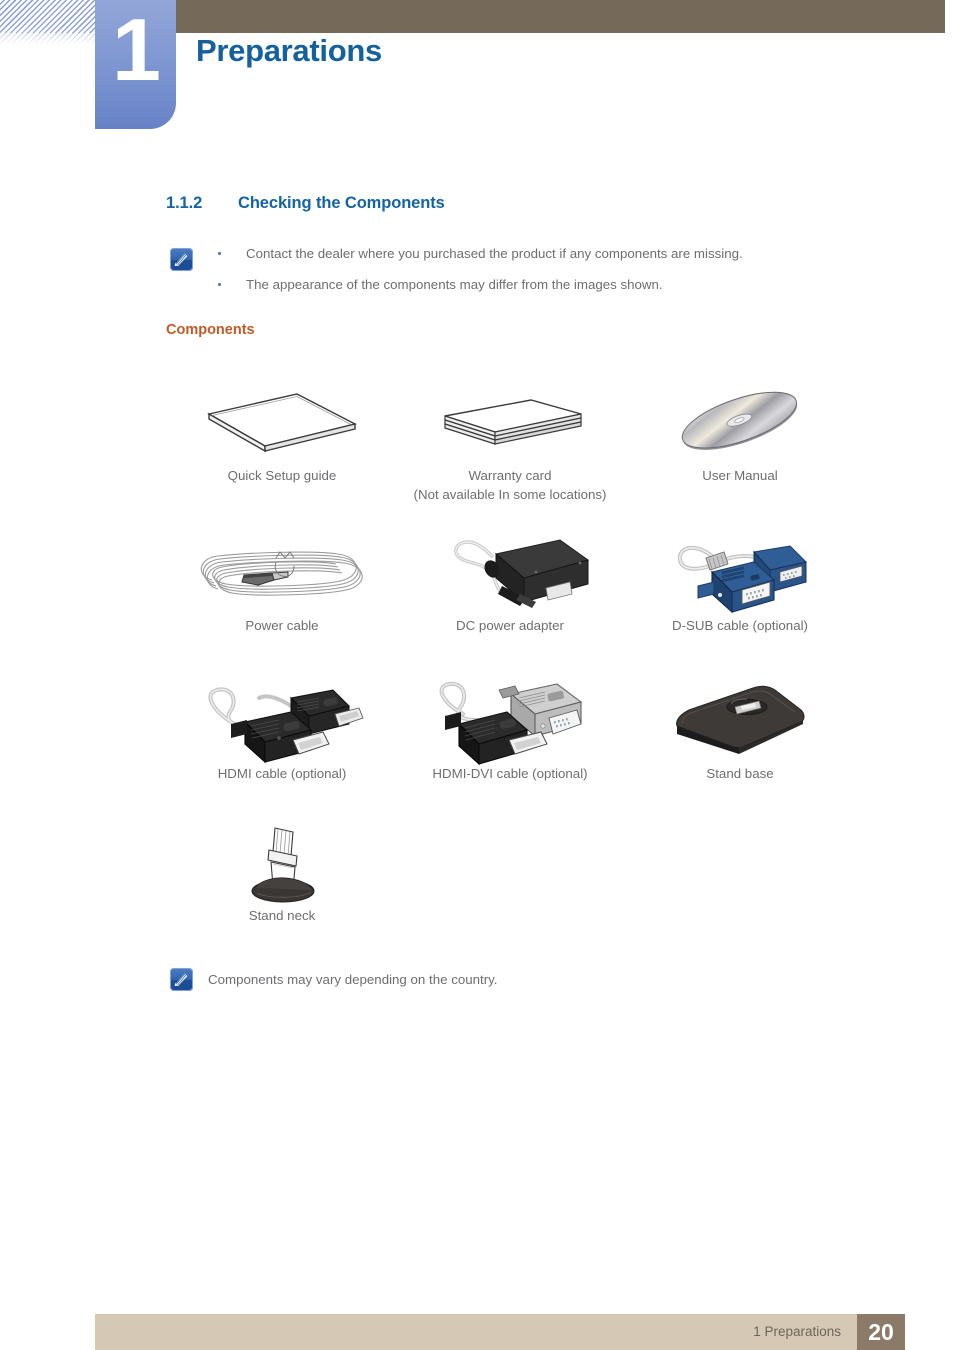 Image resolution: width=954 pixels, height=1350 pixels. I want to click on components-label: Components, so click(210, 330).